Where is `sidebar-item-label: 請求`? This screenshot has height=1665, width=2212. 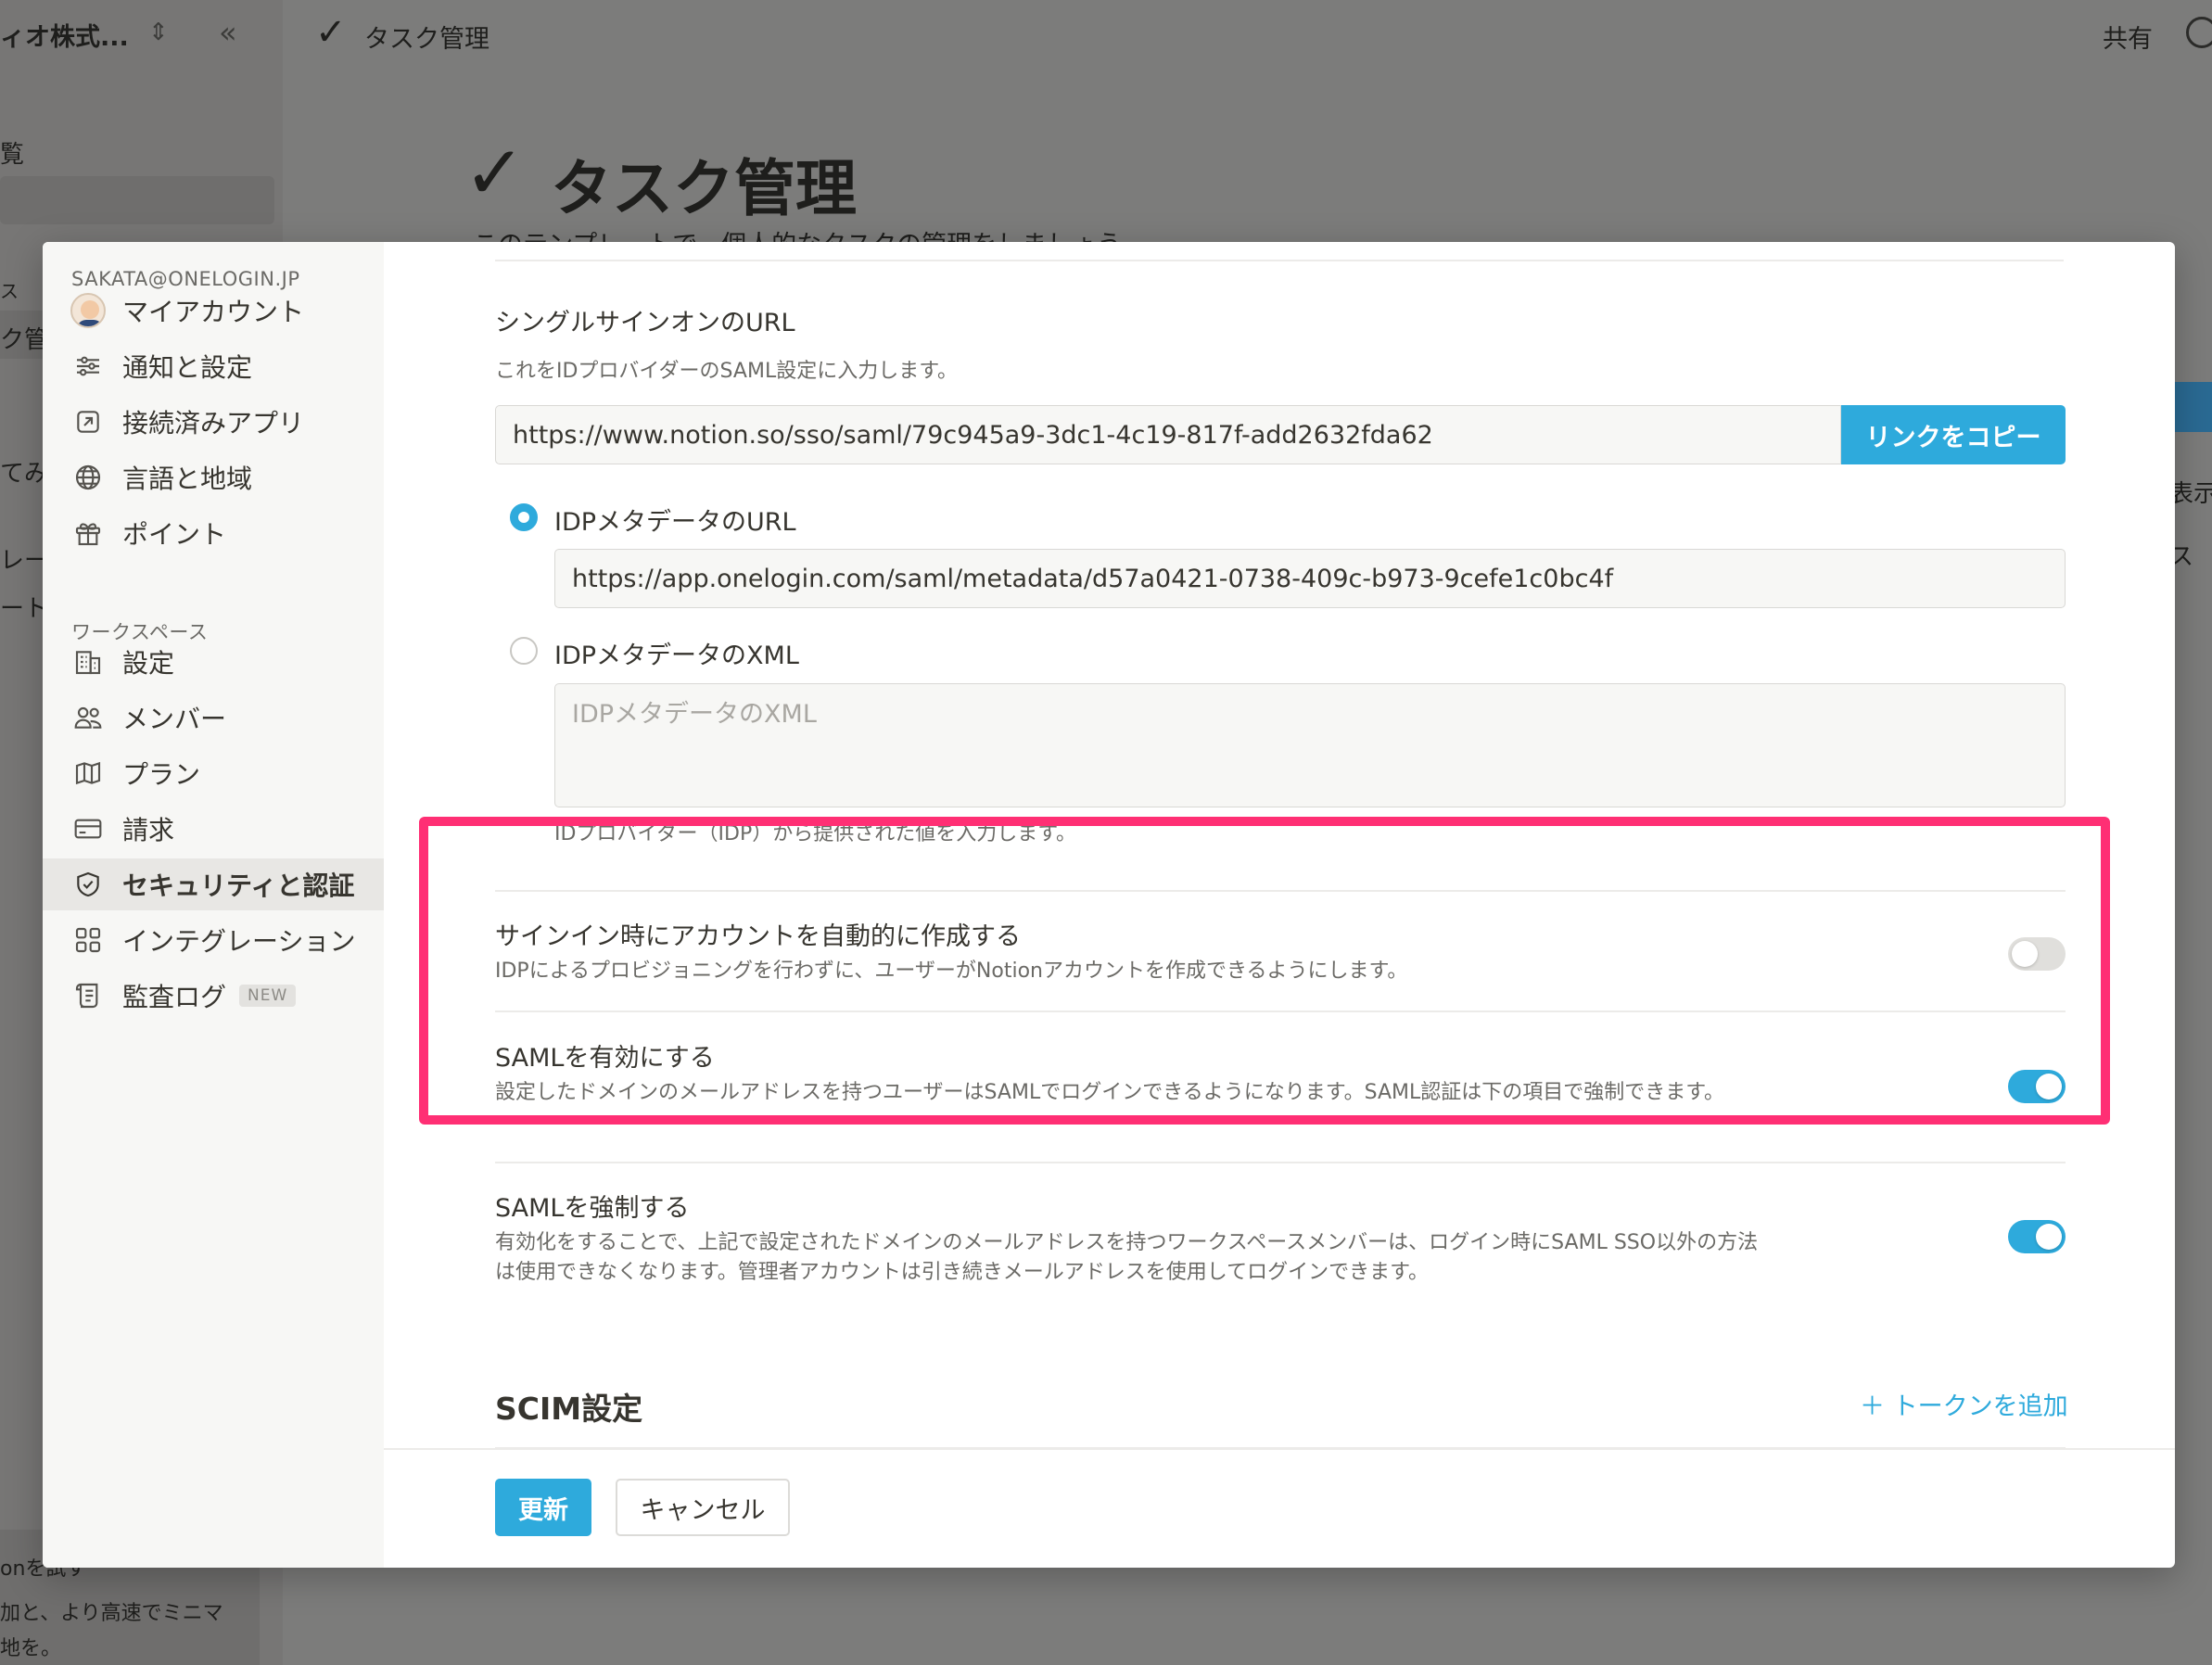
sidebar-item-label: 請求 is located at coordinates (148, 830).